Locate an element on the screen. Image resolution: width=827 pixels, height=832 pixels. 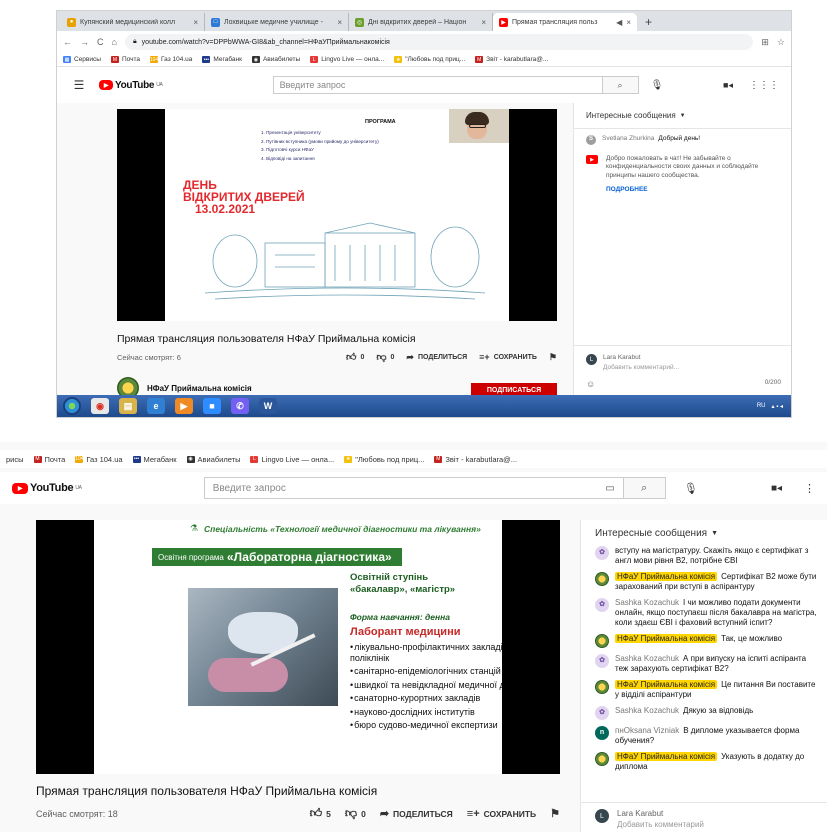
bookmark-icon: ★ is located at coordinates (348, 459).